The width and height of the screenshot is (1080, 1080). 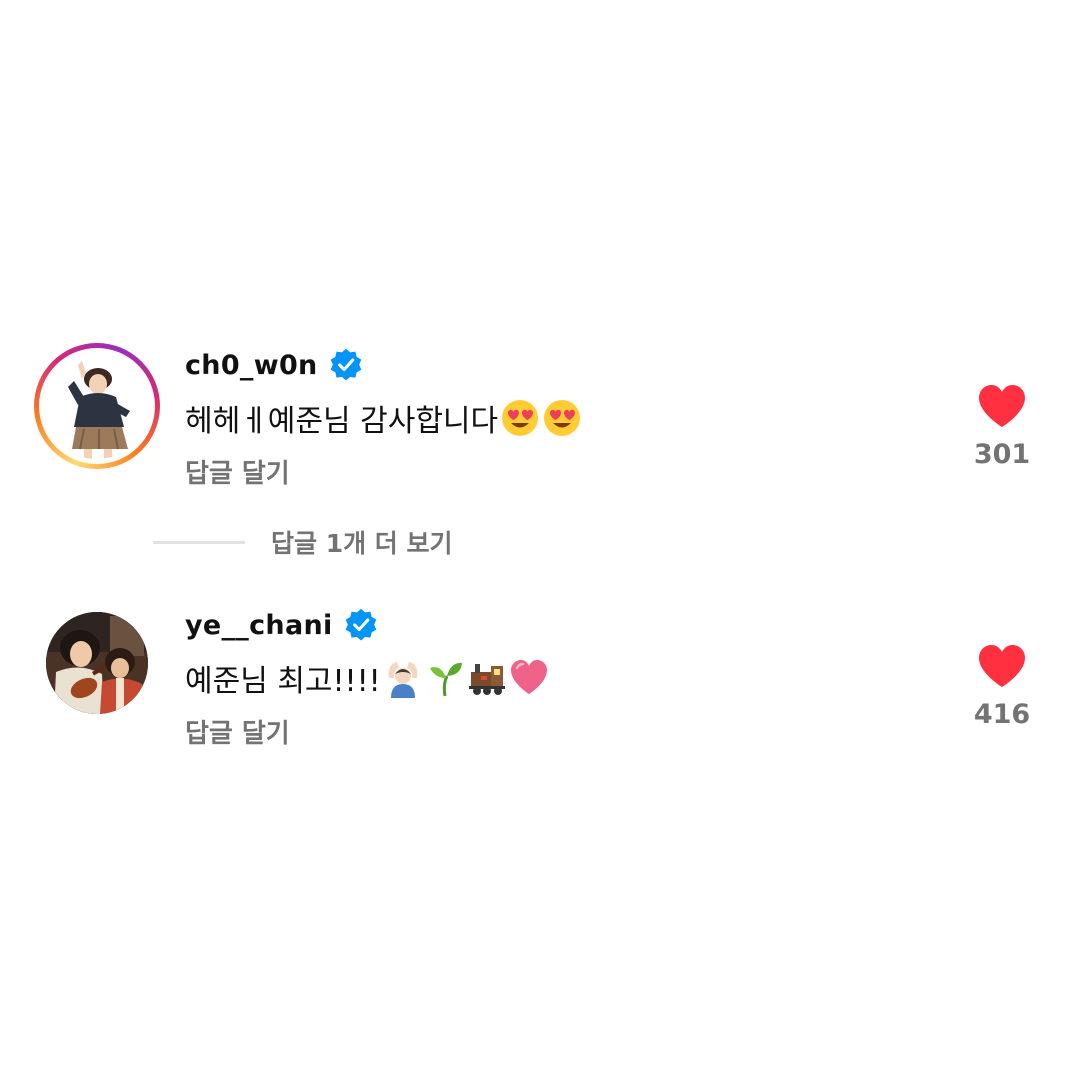 I want to click on comment-header: ye__chani, so click(x=282, y=625).